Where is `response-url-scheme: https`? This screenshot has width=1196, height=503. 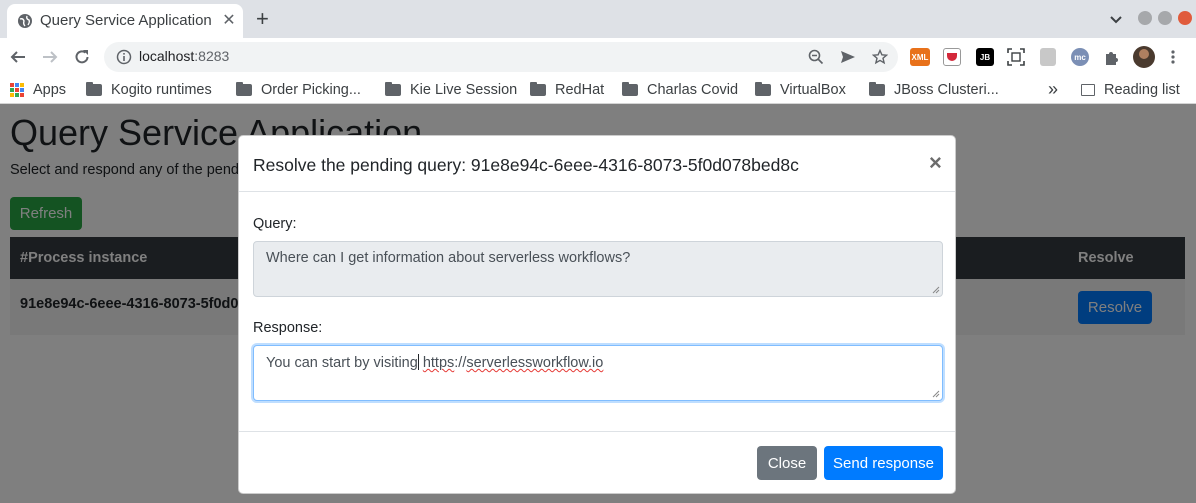 response-url-scheme: https is located at coordinates (438, 363).